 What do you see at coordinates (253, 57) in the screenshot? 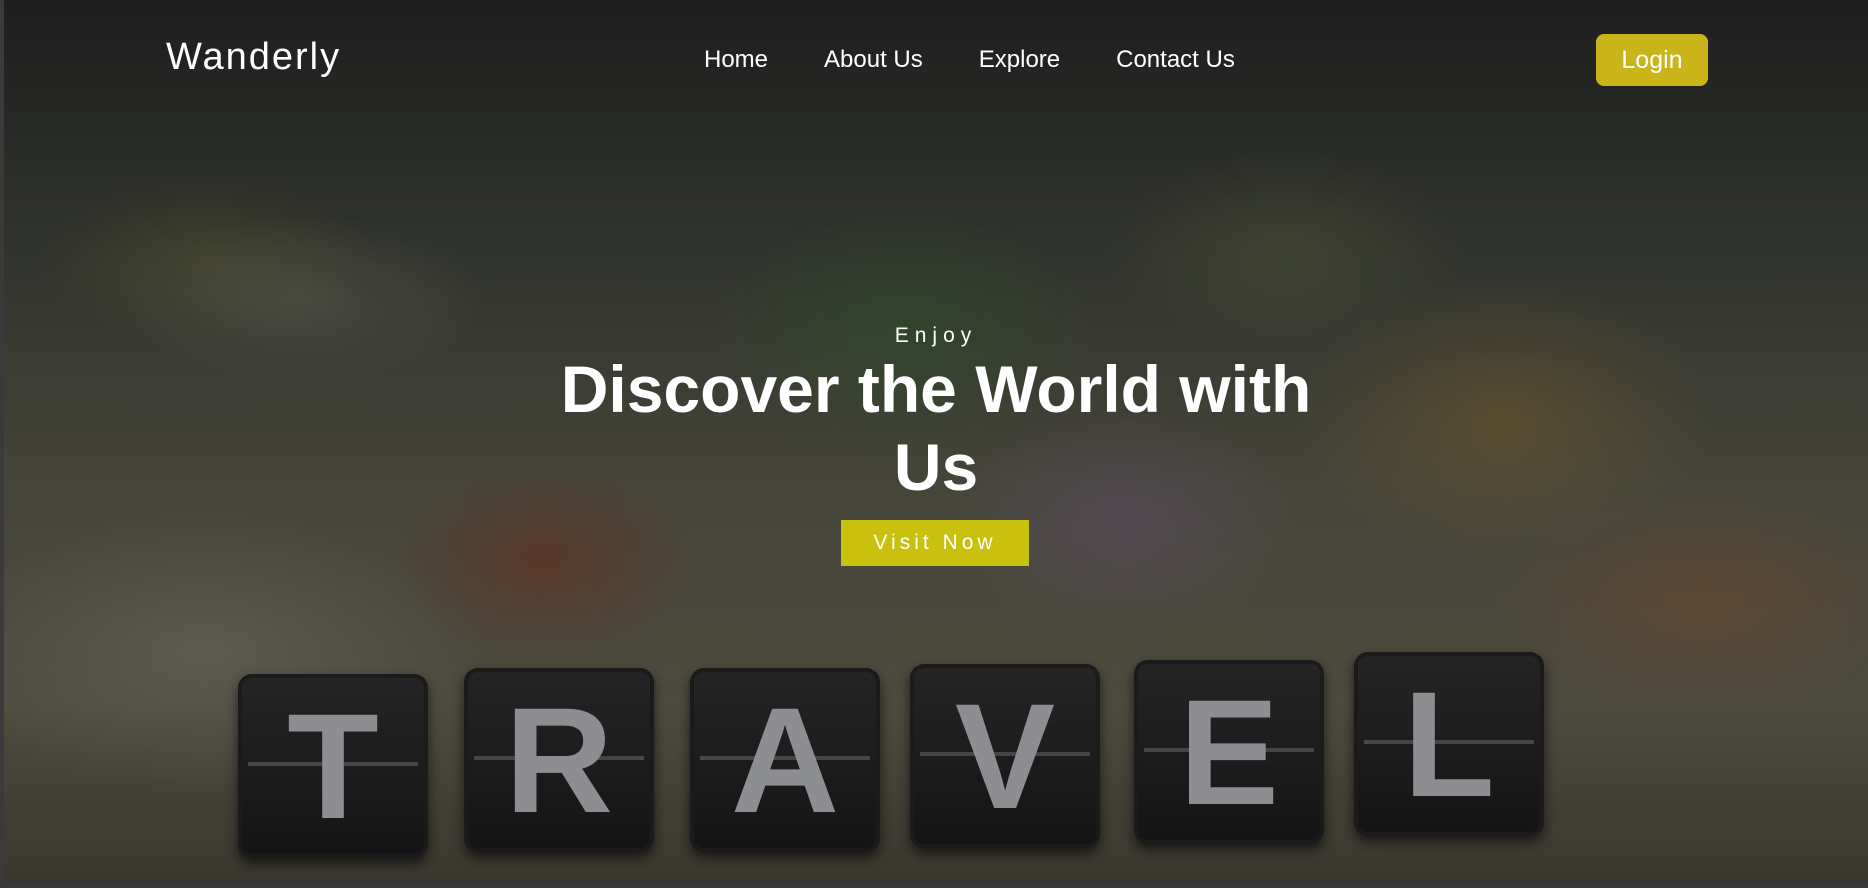
I see `brand-logo: Wanderly` at bounding box center [253, 57].